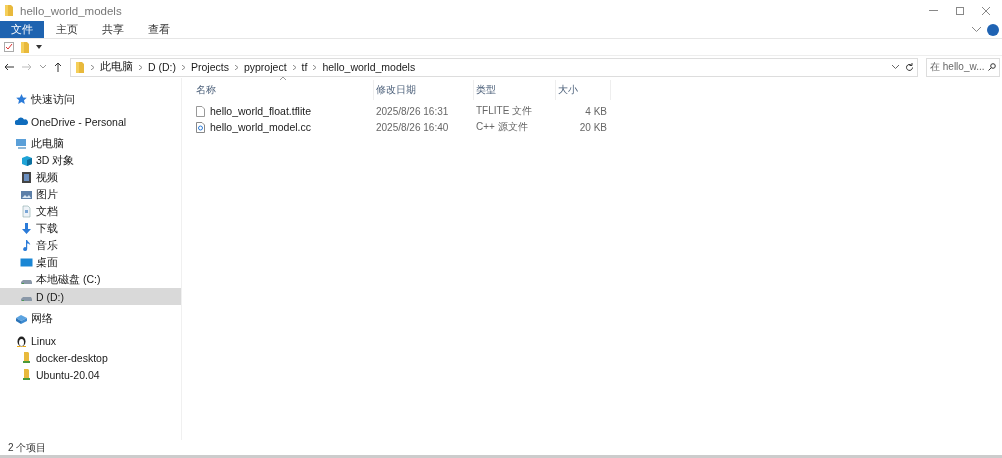  I want to click on image-icon, so click(26, 194).